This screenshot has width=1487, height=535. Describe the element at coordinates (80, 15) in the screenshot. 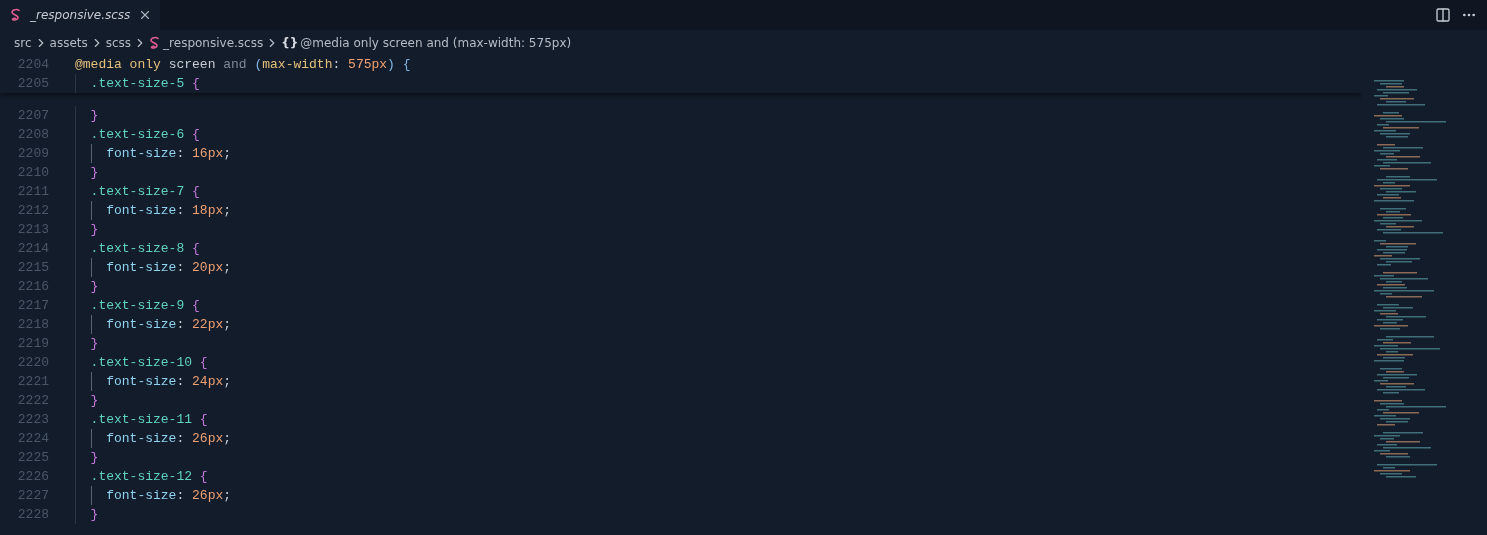

I see `editor-tab: _responsive.scss` at that location.